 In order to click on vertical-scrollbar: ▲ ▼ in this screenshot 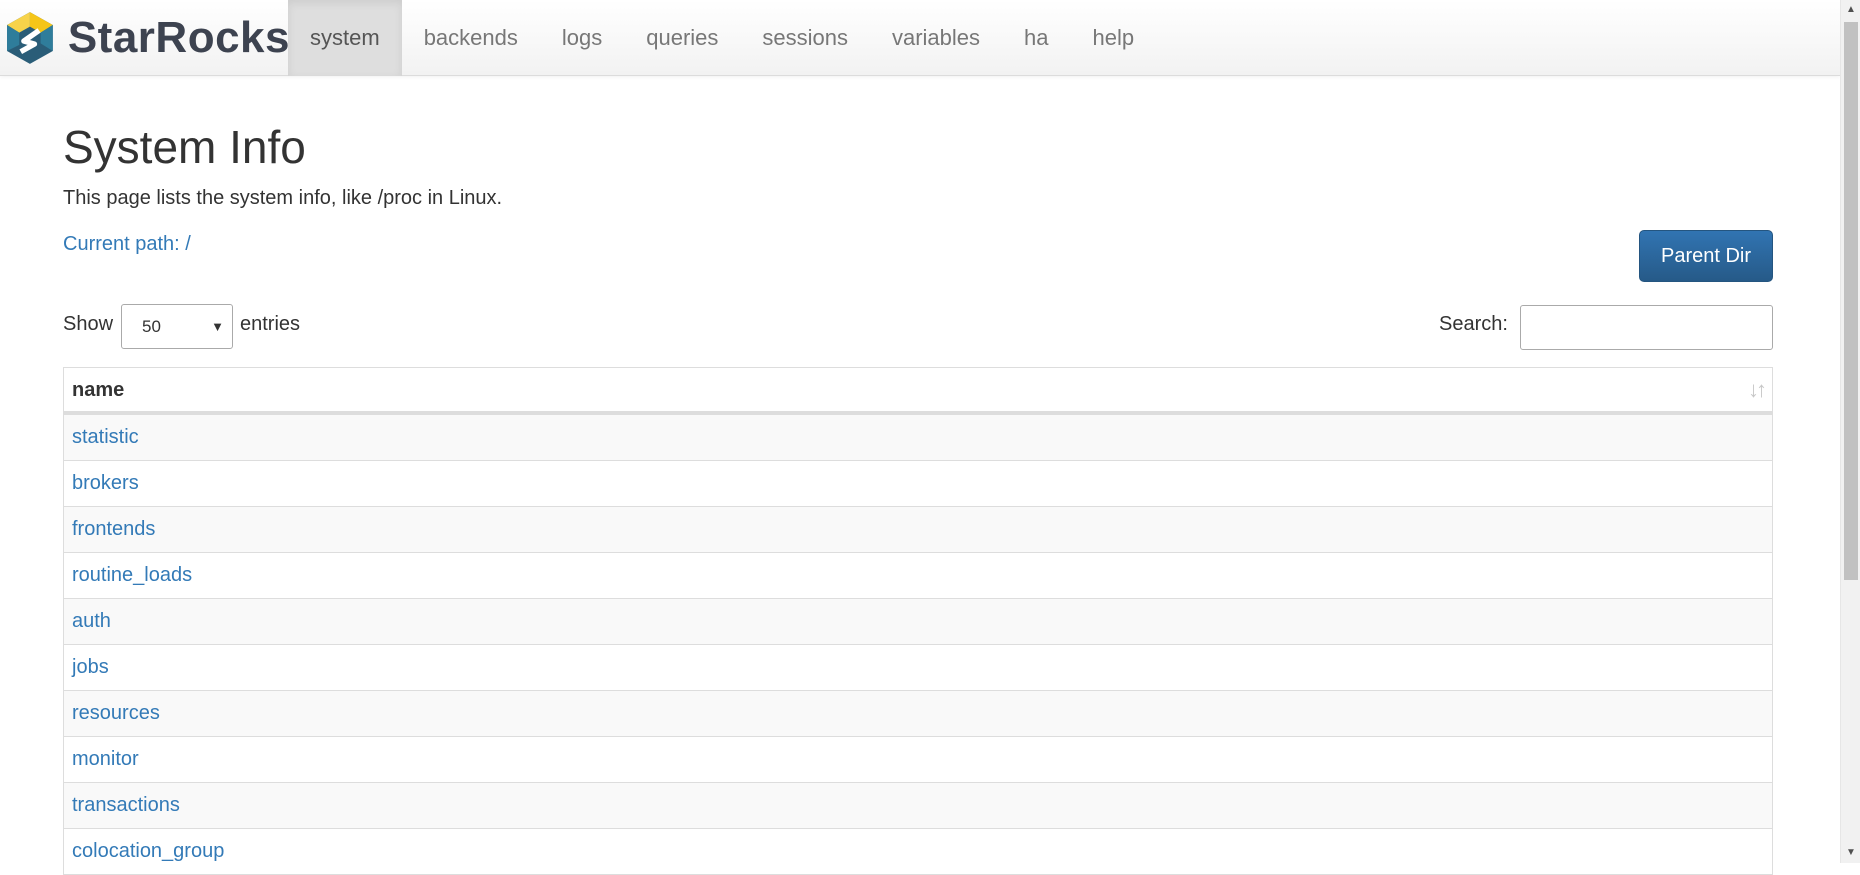, I will do `click(1850, 431)`.